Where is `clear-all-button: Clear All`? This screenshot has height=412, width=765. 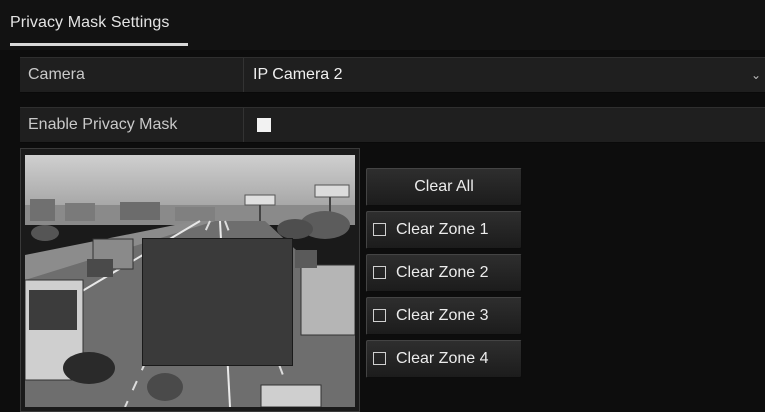
clear-all-button: Clear All is located at coordinates (444, 187).